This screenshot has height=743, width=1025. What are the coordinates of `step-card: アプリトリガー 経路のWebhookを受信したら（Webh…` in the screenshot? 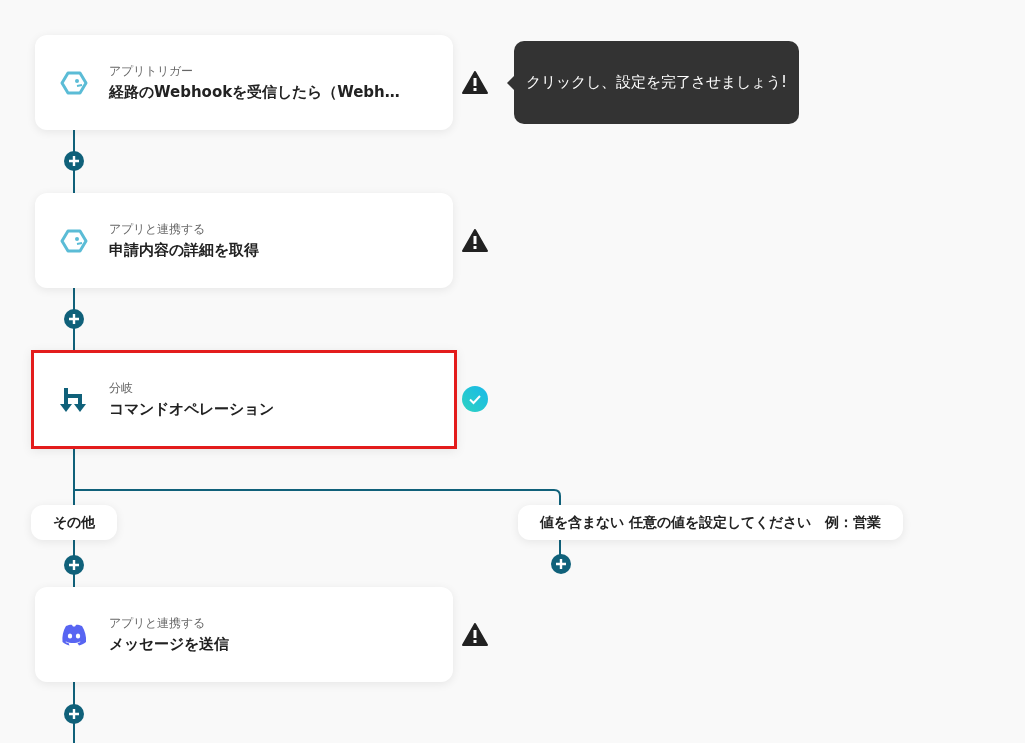 It's located at (244, 82).